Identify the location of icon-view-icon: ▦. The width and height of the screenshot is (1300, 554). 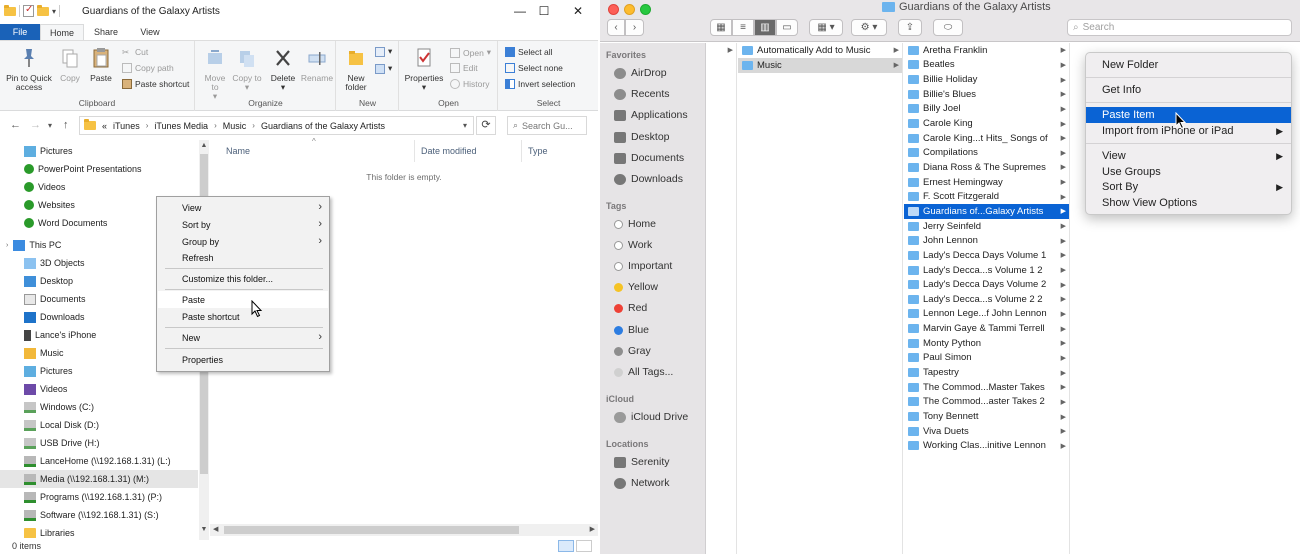
(721, 27).